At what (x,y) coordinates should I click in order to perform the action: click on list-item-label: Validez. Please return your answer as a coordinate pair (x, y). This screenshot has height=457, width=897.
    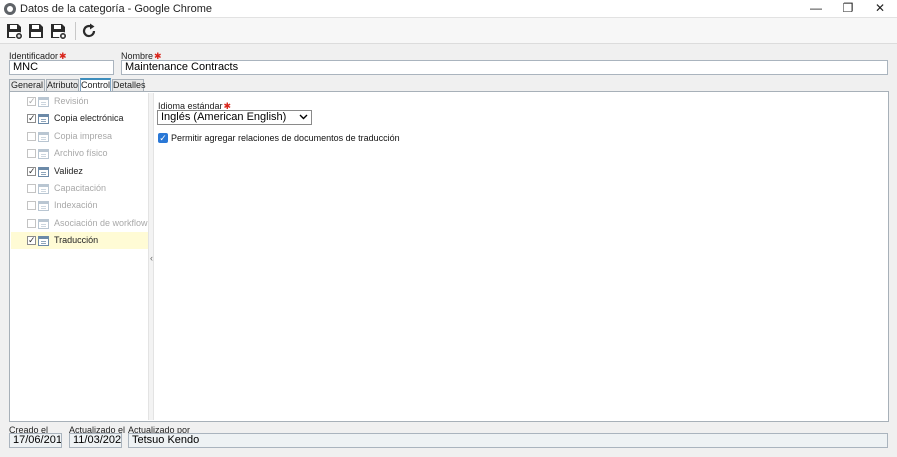
    Looking at the image, I should click on (68, 170).